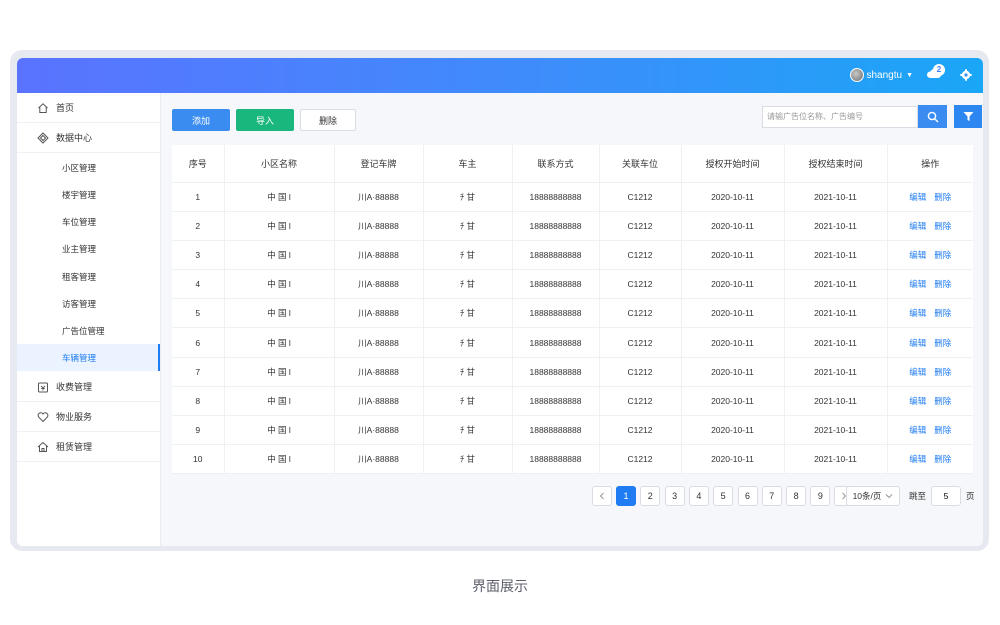  Describe the element at coordinates (674, 496) in the screenshot. I see `page-button-3: 3` at that location.